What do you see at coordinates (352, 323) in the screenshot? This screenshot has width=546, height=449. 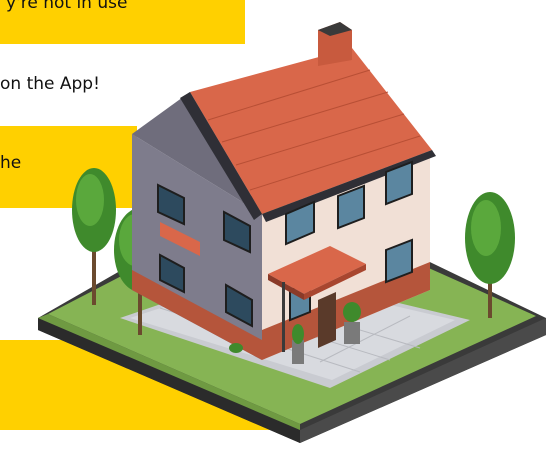 I see `planter-right` at bounding box center [352, 323].